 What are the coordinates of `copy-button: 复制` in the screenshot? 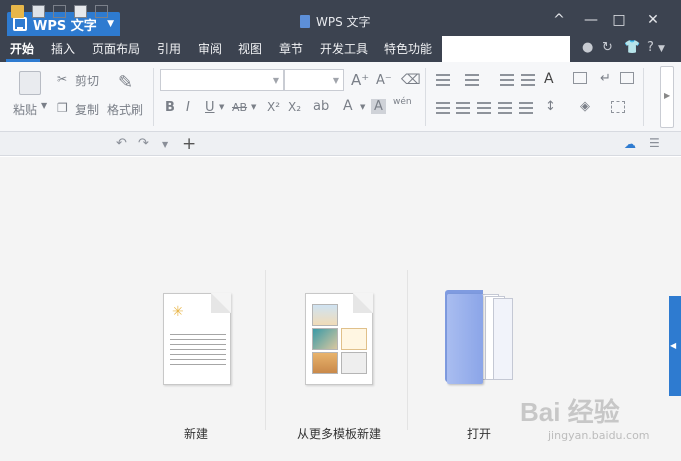 It's located at (87, 109).